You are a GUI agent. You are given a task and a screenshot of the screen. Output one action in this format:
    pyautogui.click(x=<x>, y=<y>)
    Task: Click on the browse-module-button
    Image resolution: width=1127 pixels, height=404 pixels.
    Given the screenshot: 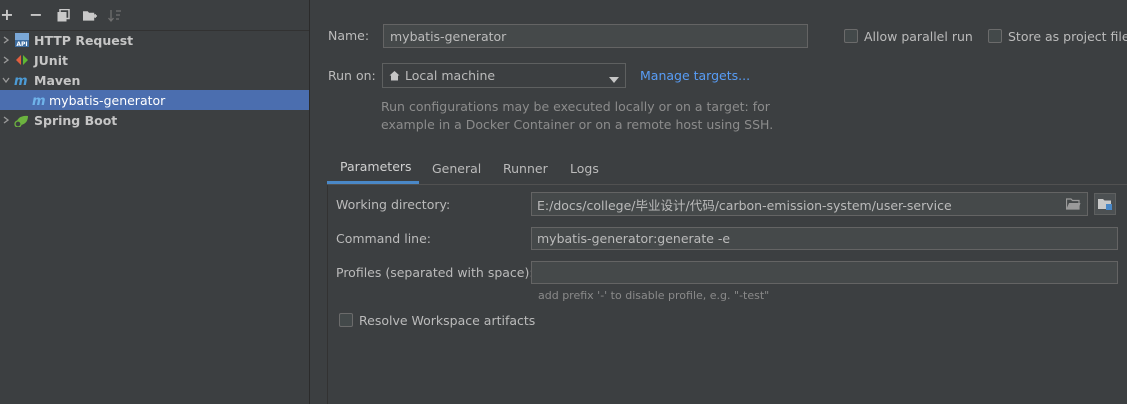 What is the action you would take?
    pyautogui.click(x=1105, y=204)
    